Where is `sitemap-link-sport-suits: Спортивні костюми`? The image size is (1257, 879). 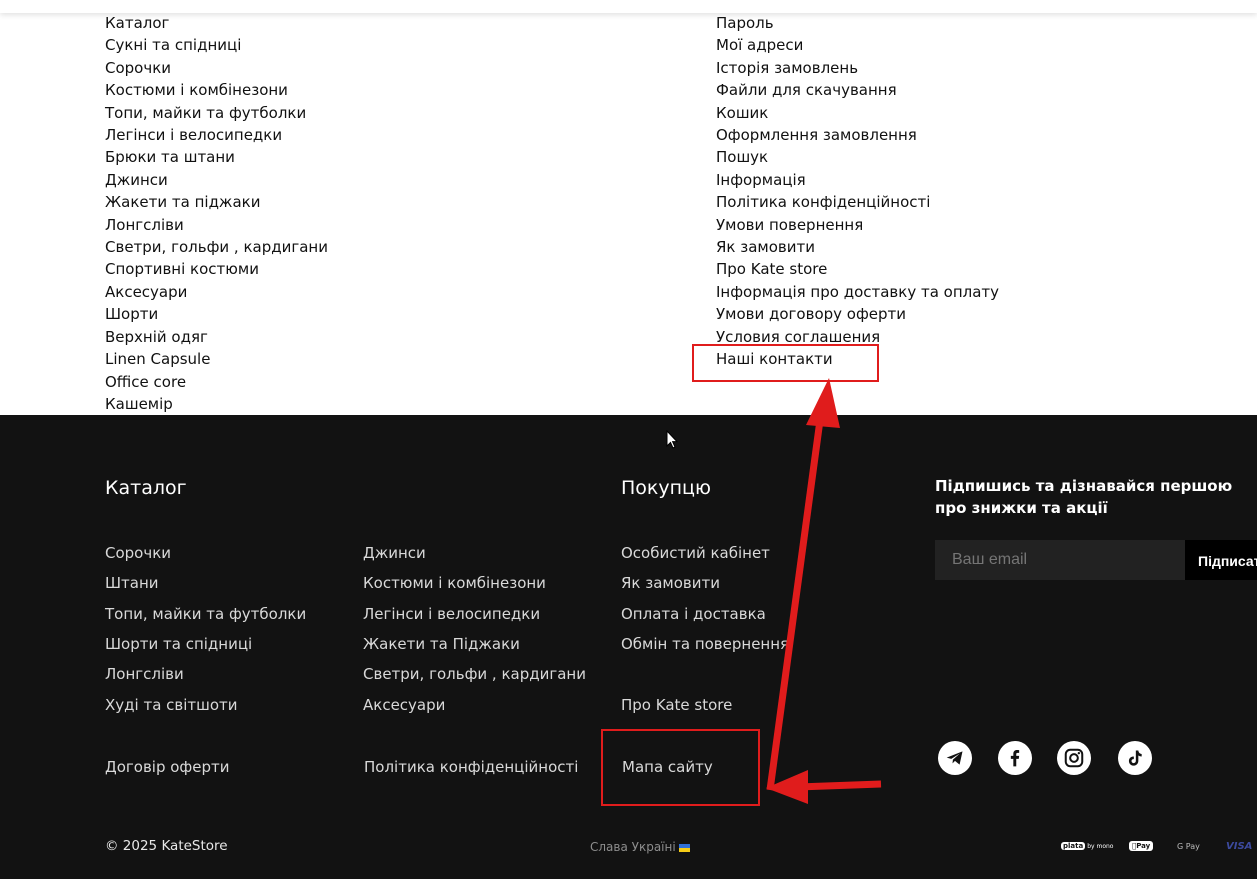
sitemap-link-sport-suits: Спортивні костюми is located at coordinates (216, 269).